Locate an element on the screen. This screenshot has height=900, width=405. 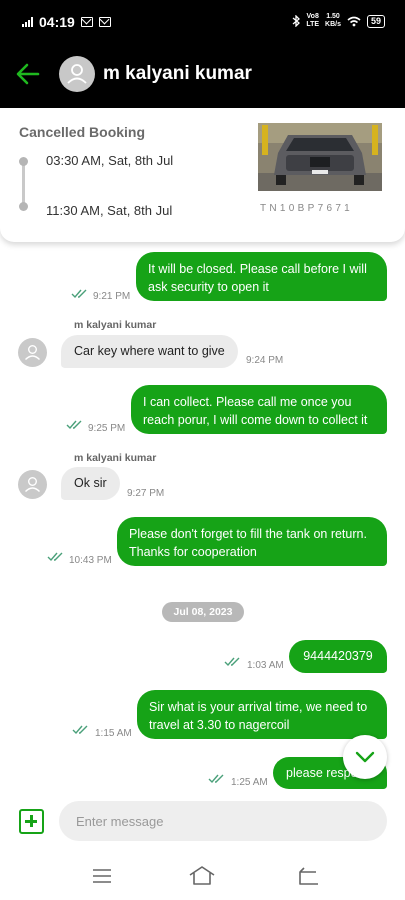
car-image is located at coordinates (320, 157).